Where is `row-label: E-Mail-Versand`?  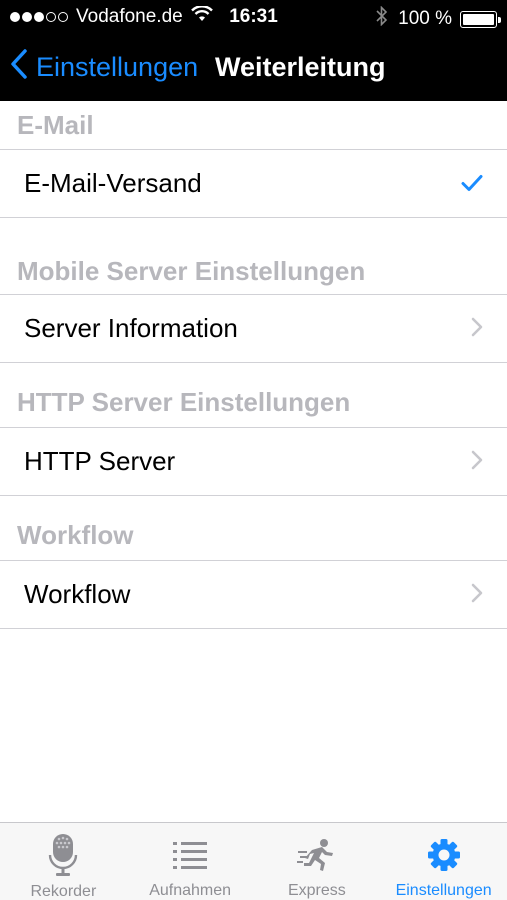 row-label: E-Mail-Versand is located at coordinates (113, 183).